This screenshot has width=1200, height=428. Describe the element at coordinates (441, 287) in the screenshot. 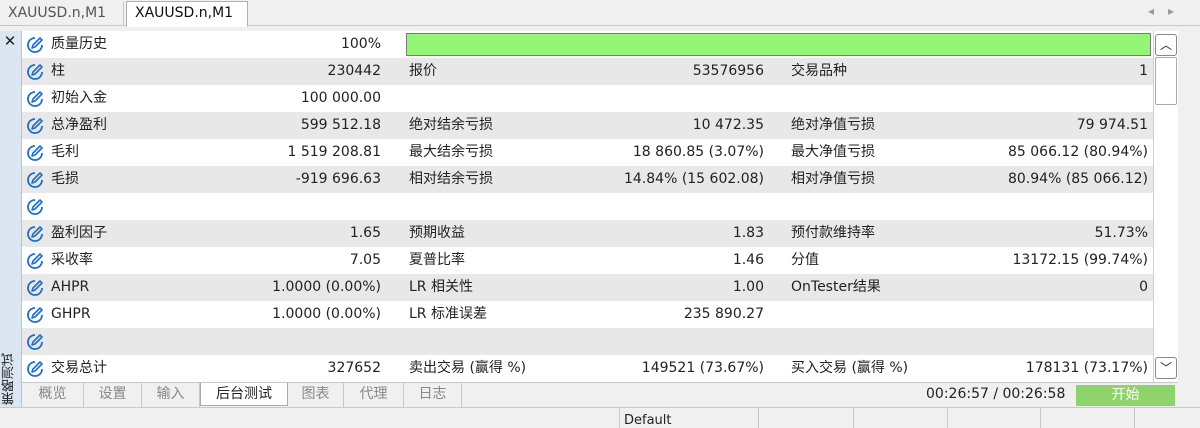

I see `metric-label: LR 相关性` at that location.